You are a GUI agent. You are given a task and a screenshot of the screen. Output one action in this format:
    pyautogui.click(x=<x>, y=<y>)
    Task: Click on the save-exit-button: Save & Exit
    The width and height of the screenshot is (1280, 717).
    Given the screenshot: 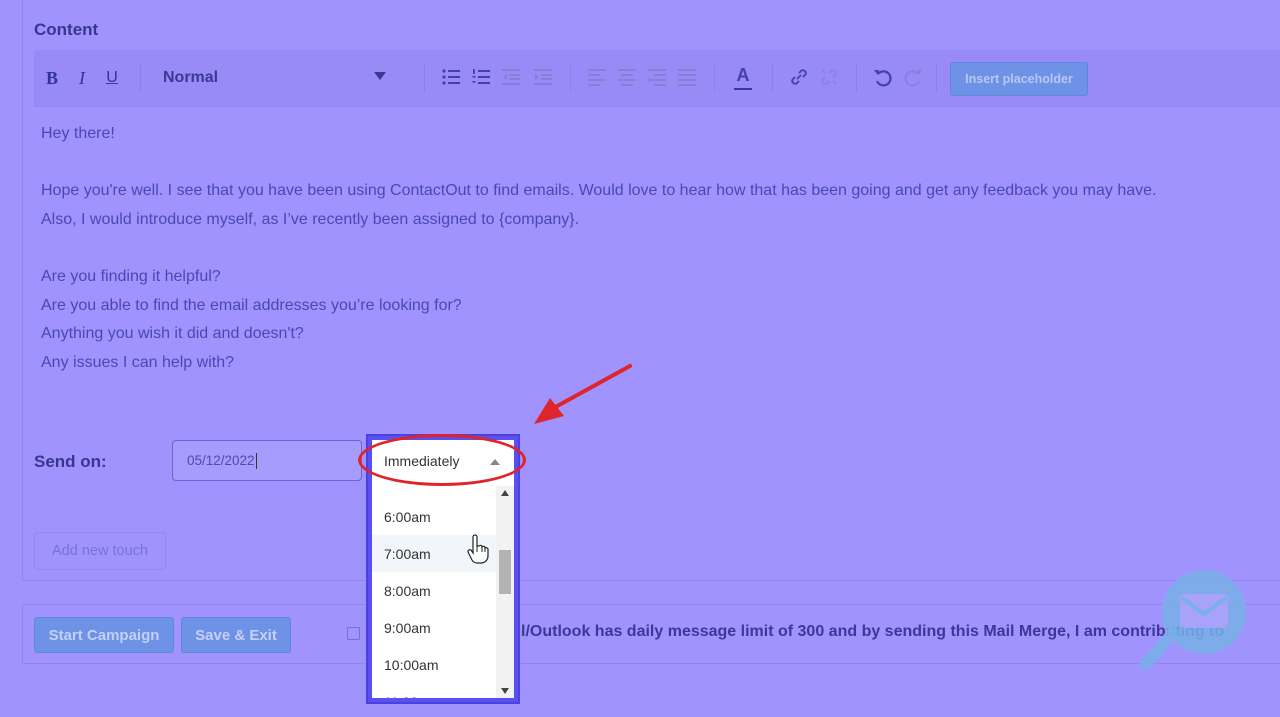 What is the action you would take?
    pyautogui.click(x=236, y=635)
    